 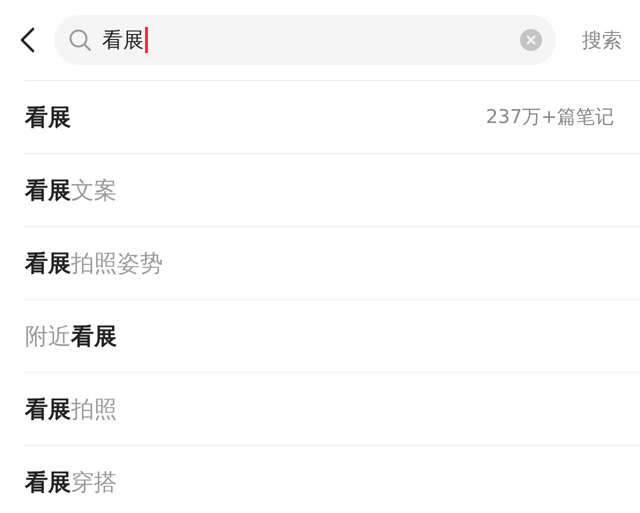 What do you see at coordinates (332, 479) in the screenshot?
I see `suggestion-item: 看展穿搭` at bounding box center [332, 479].